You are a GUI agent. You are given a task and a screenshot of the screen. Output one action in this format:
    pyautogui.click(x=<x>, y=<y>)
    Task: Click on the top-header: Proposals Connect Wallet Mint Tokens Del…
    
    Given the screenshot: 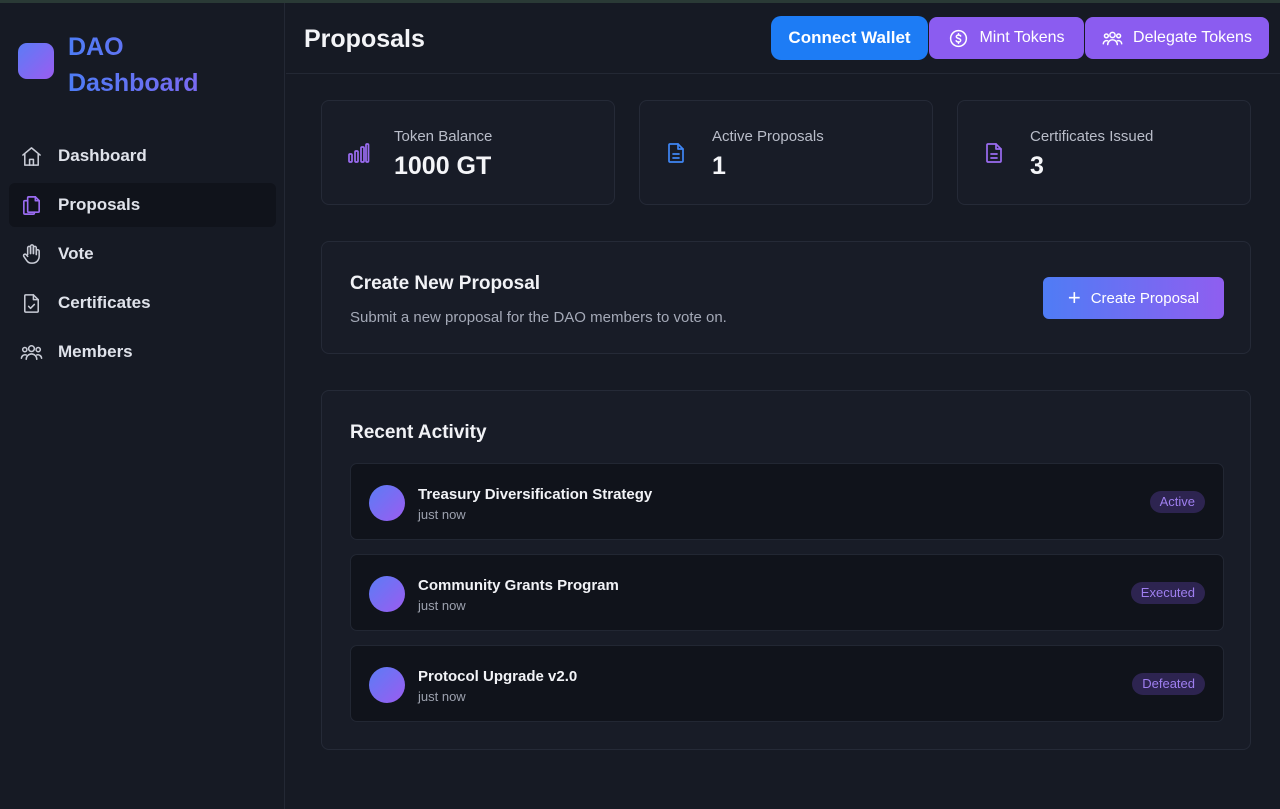 What is the action you would take?
    pyautogui.click(x=783, y=38)
    